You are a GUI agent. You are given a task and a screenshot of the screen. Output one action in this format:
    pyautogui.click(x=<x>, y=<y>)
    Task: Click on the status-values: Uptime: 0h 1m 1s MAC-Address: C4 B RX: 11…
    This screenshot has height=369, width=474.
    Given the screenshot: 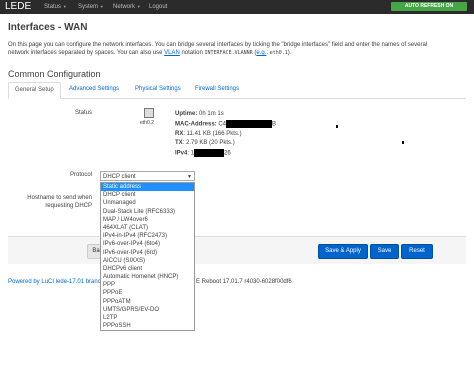 What is the action you would take?
    pyautogui.click(x=225, y=134)
    